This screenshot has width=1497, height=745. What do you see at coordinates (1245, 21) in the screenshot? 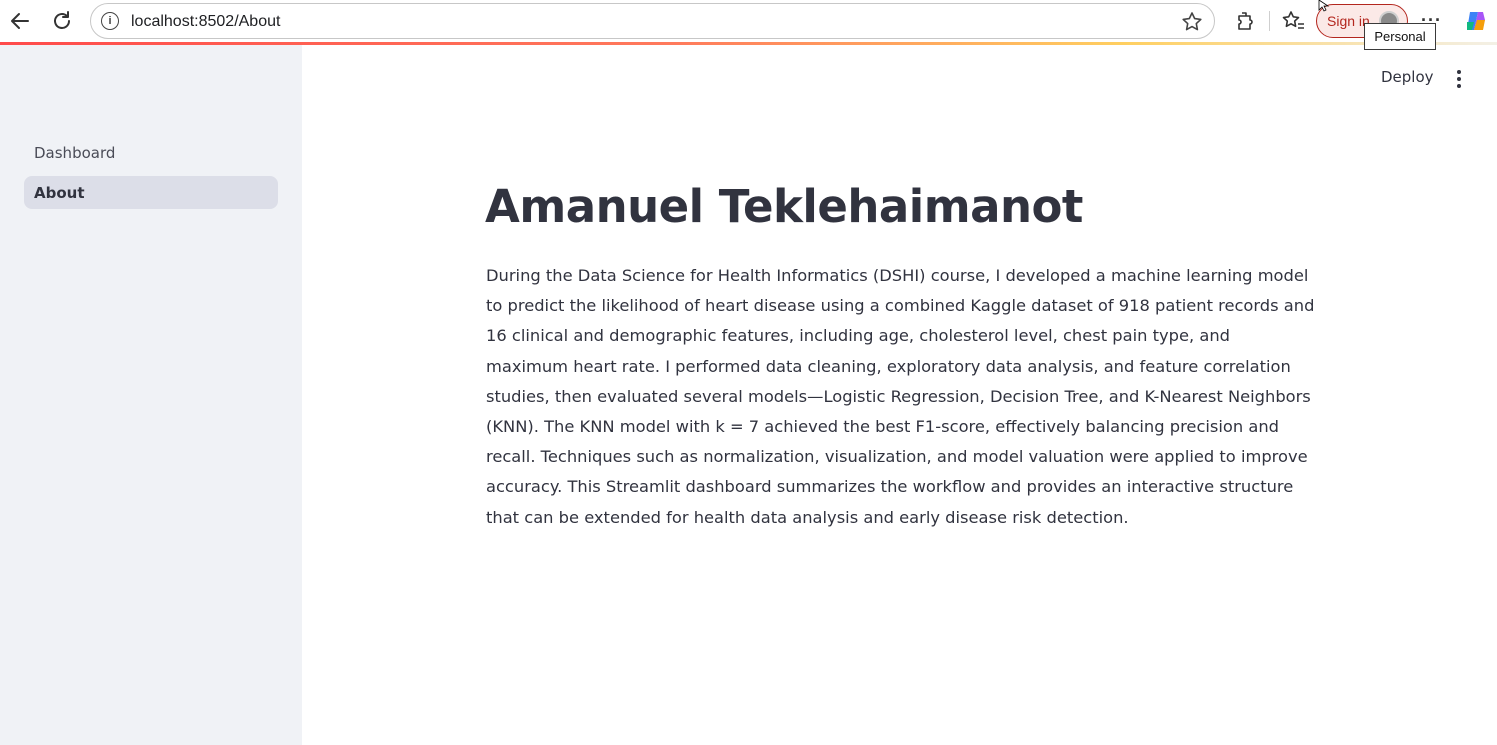
I see `extensions-icon` at bounding box center [1245, 21].